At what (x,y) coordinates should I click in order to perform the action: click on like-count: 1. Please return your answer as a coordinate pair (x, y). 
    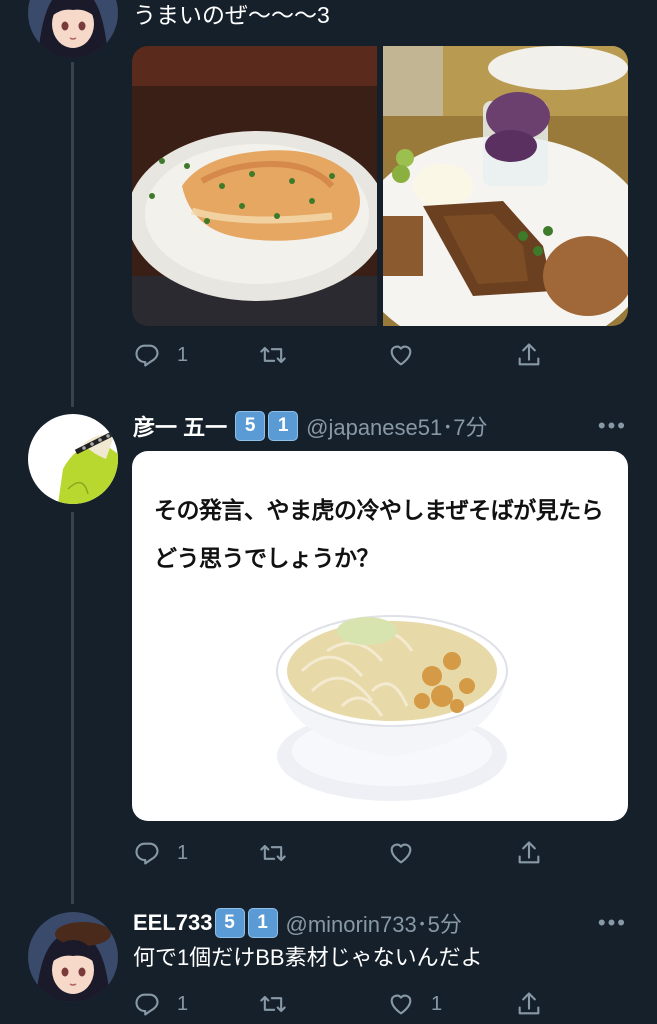
    Looking at the image, I should click on (437, 1003).